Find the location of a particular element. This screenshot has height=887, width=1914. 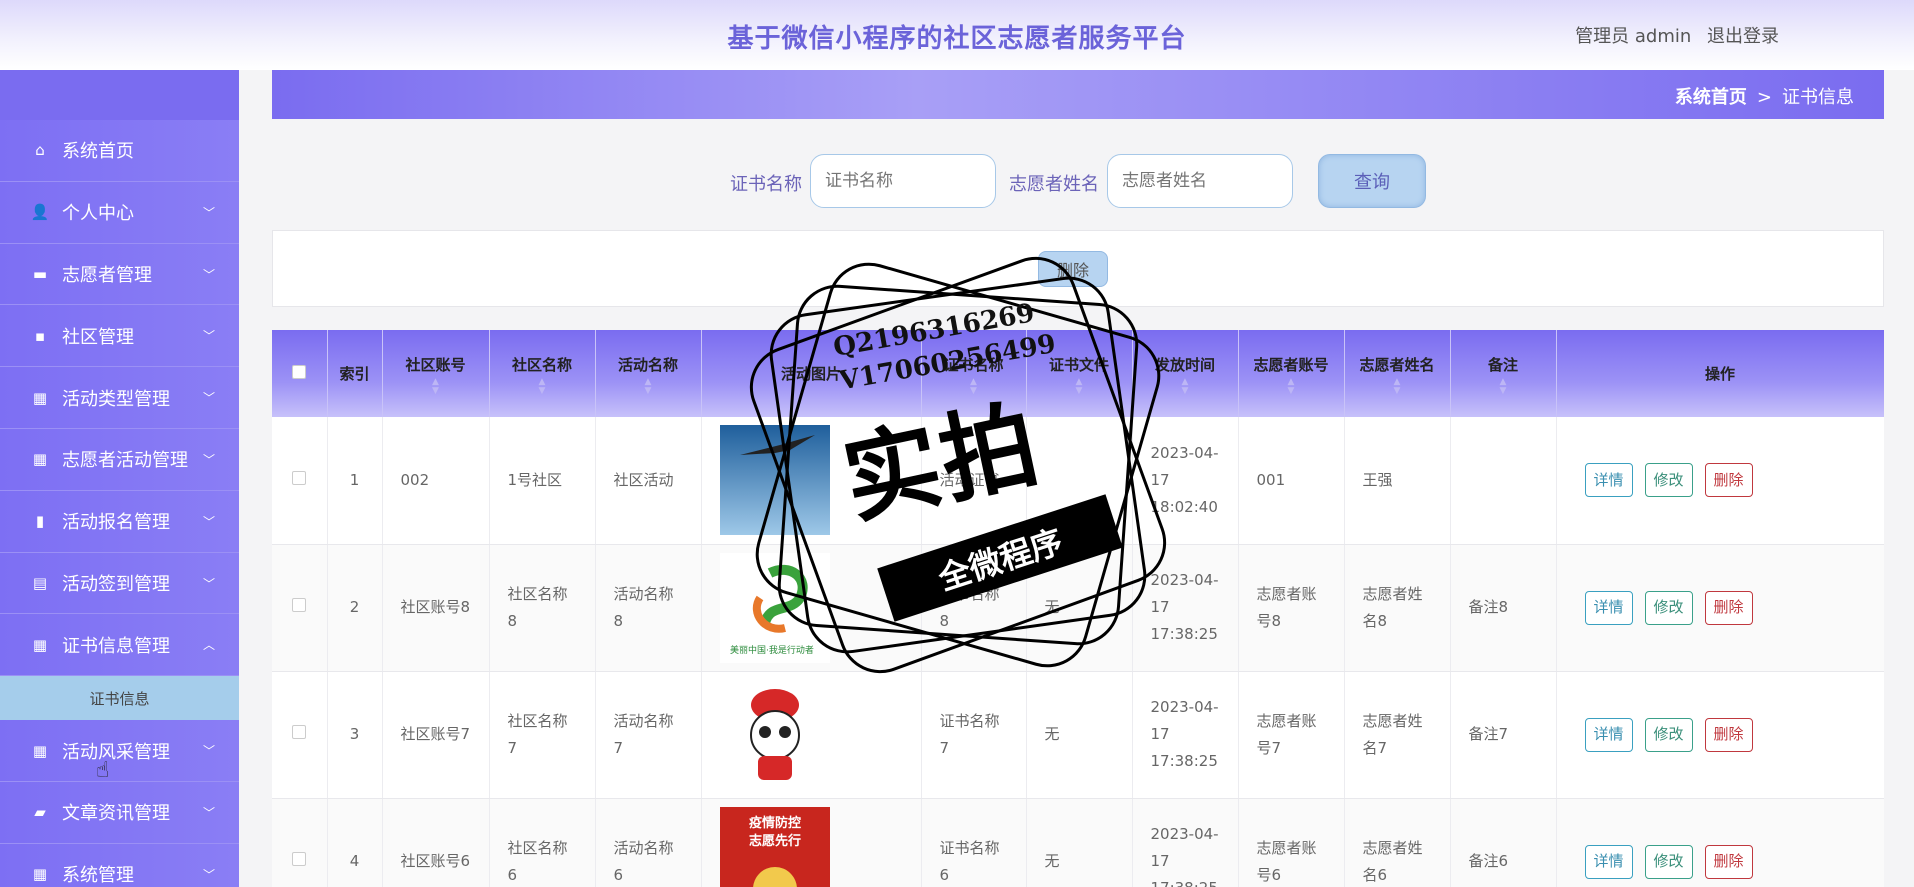

sidebar-item-label: 证书信息管理 is located at coordinates (116, 646).